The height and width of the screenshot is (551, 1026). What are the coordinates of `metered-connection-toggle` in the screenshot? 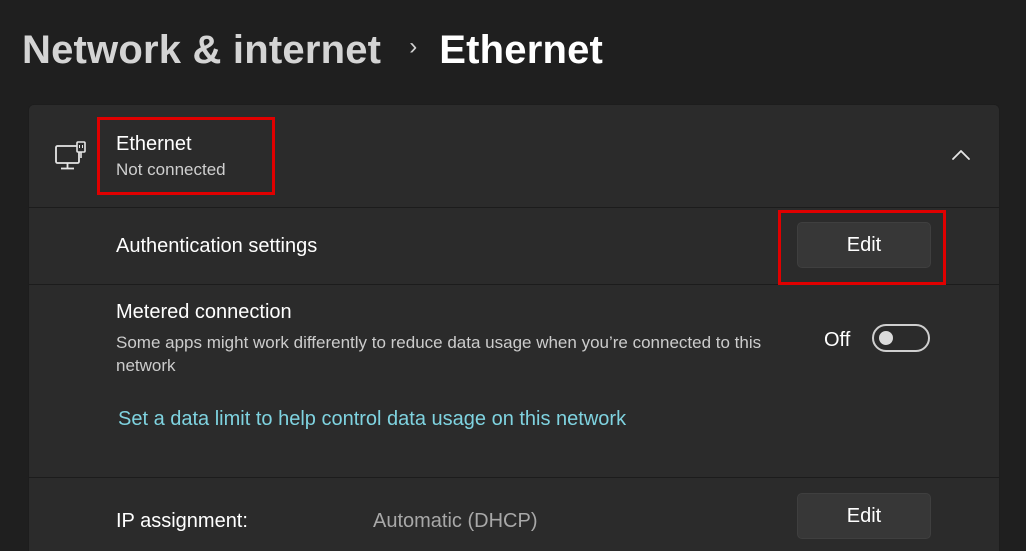 It's located at (901, 338).